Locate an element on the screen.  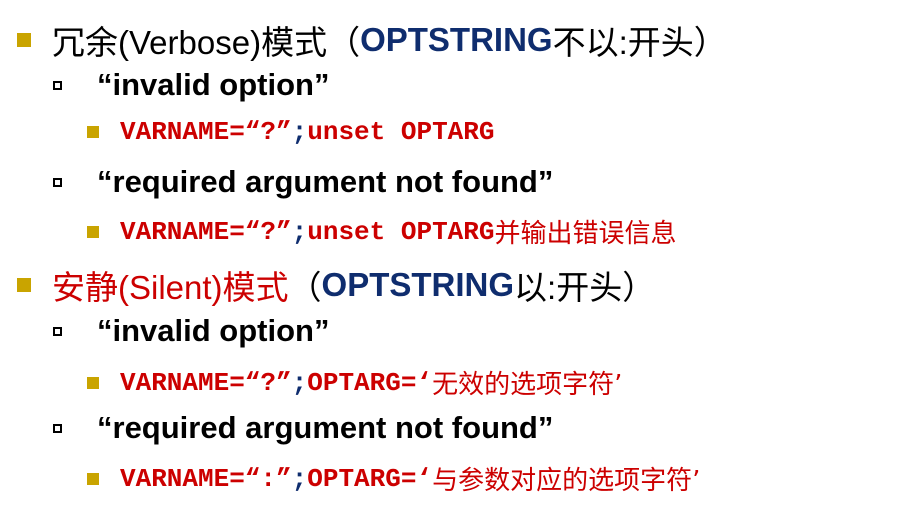
verbose-open-paren: （ is located at coordinates (344, 42).